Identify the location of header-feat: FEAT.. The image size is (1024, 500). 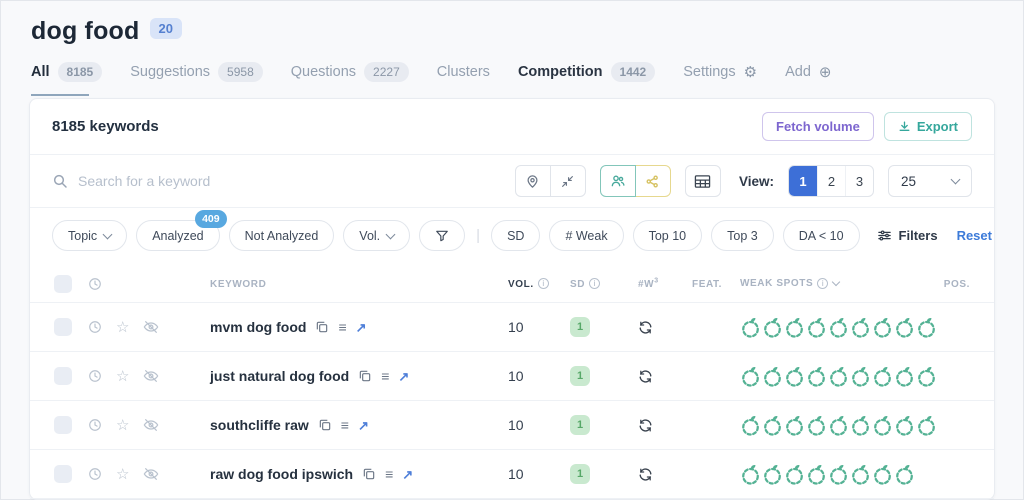
(707, 284).